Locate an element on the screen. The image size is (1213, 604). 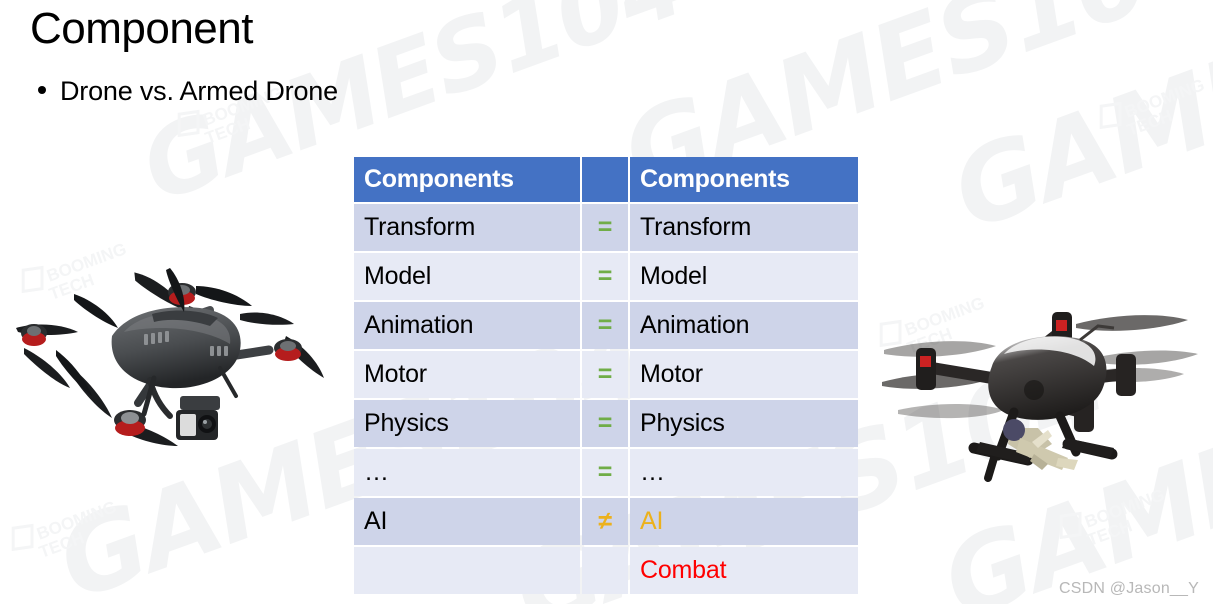
table-row: Animation = Animation is located at coordinates (606, 325).